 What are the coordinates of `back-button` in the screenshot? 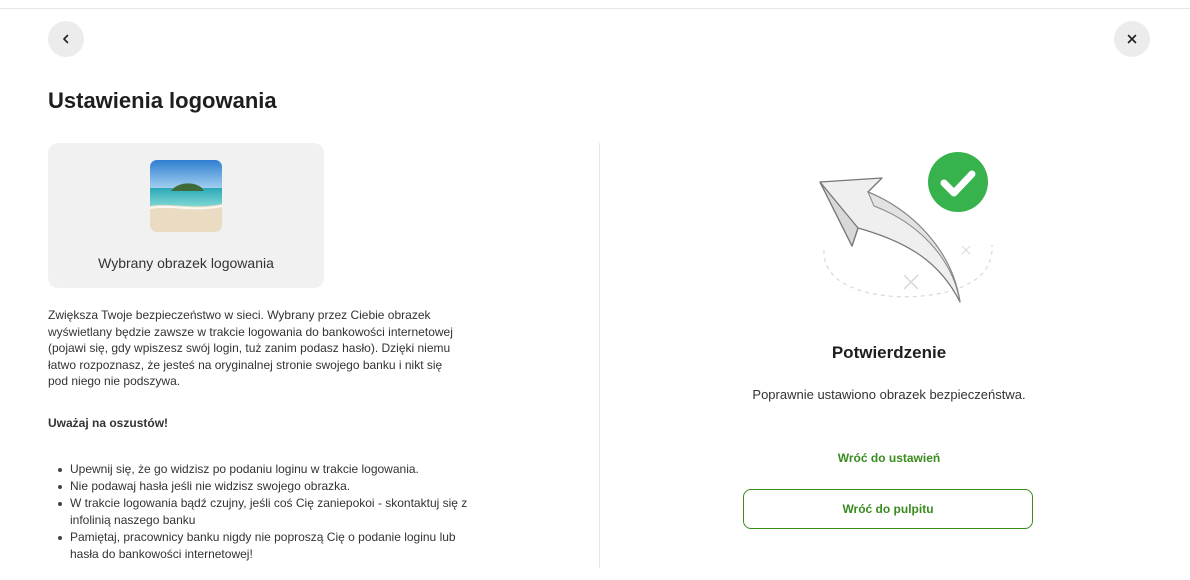 It's located at (66, 39).